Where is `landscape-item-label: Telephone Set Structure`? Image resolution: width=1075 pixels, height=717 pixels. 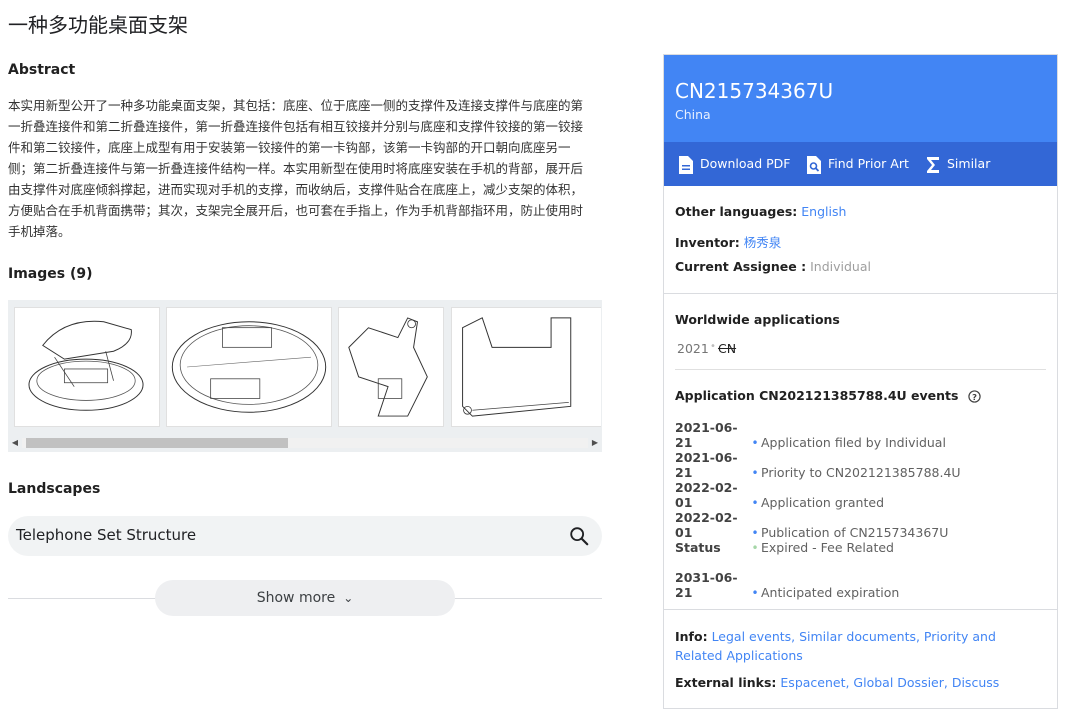 landscape-item-label: Telephone Set Structure is located at coordinates (106, 535).